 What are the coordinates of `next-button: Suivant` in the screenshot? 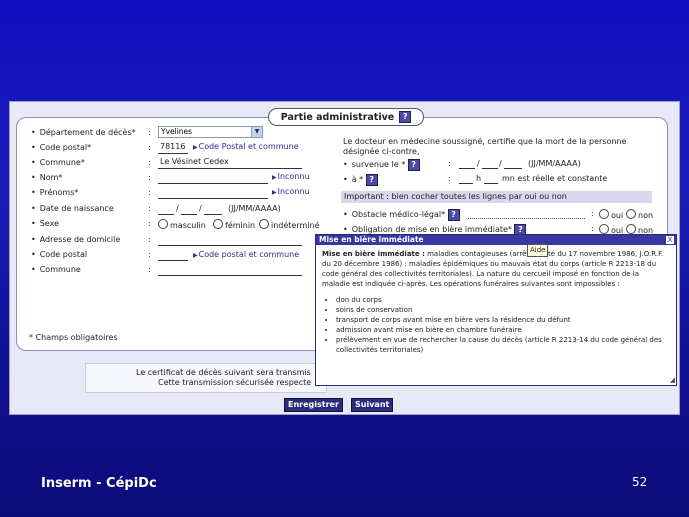 It's located at (372, 405).